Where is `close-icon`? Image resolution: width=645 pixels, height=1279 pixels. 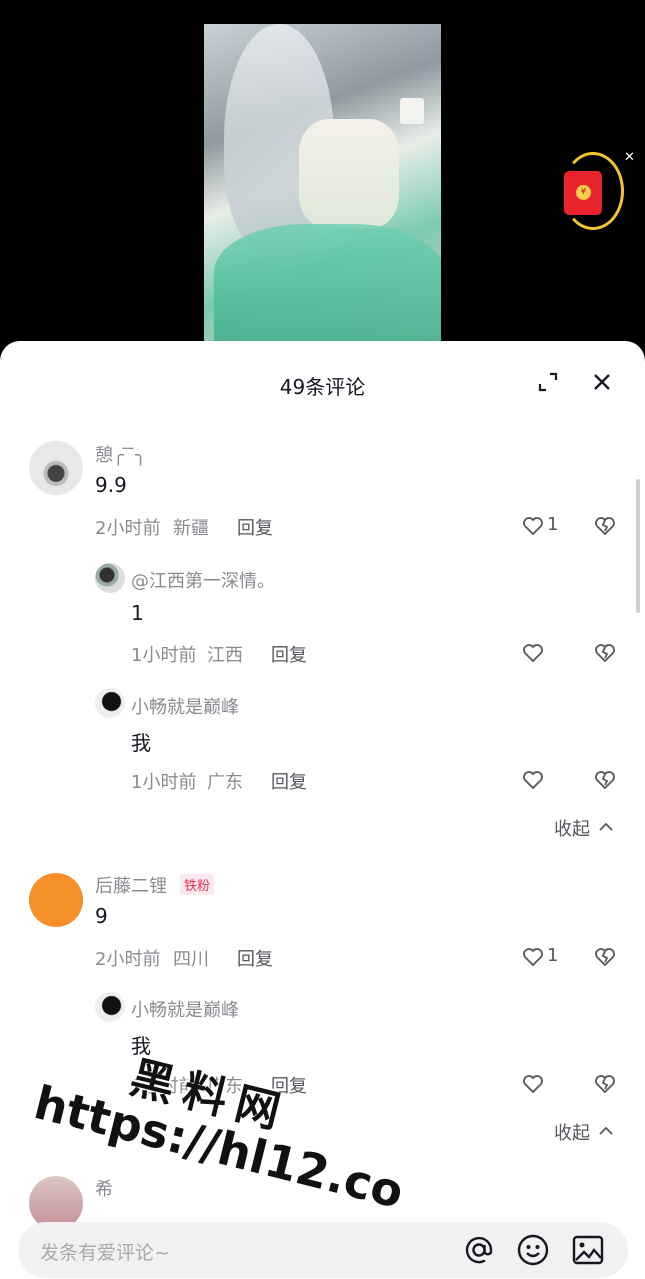
close-icon is located at coordinates (602, 382).